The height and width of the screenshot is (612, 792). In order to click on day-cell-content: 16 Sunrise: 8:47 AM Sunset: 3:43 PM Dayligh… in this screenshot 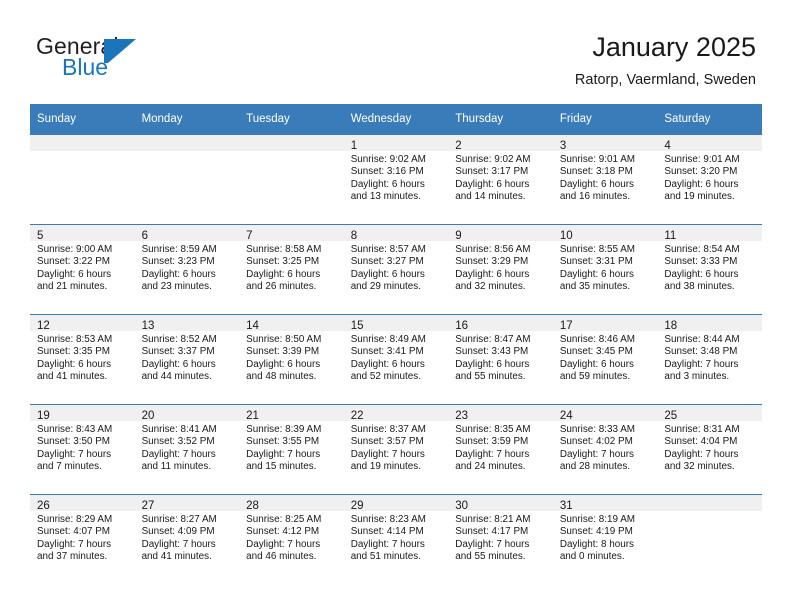, I will do `click(500, 359)`.